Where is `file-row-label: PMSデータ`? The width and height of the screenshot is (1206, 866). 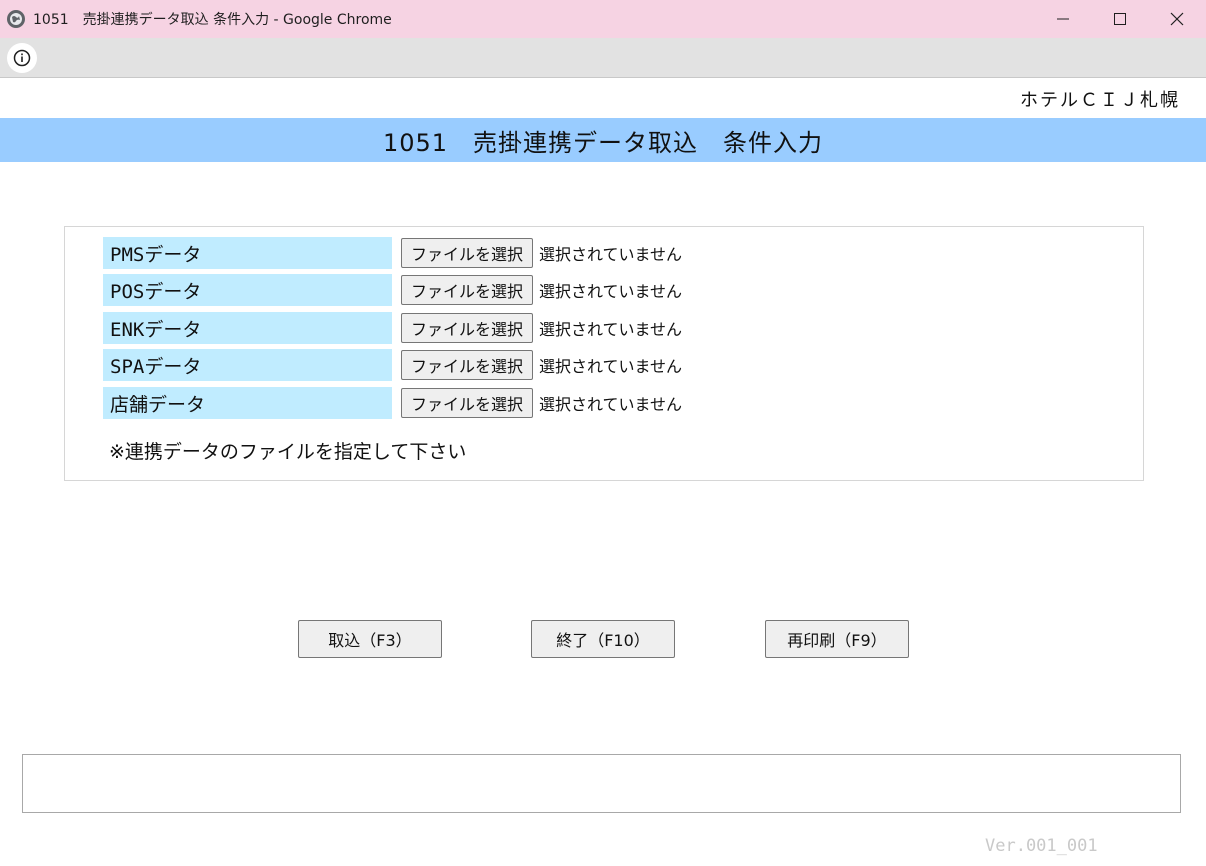 file-row-label: PMSデータ is located at coordinates (247, 253).